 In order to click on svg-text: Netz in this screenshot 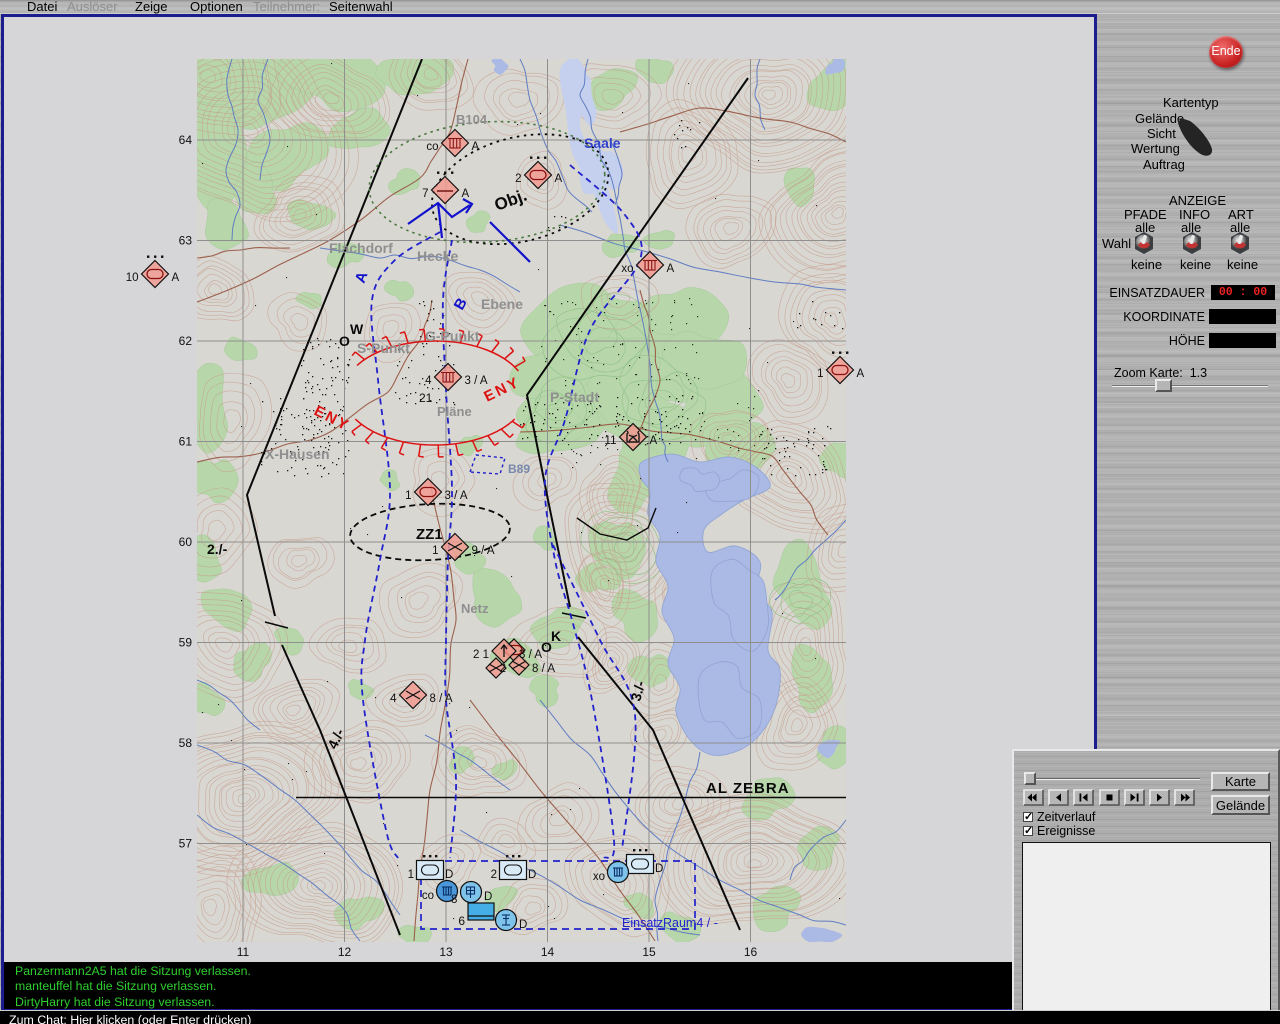, I will do `click(475, 608)`.